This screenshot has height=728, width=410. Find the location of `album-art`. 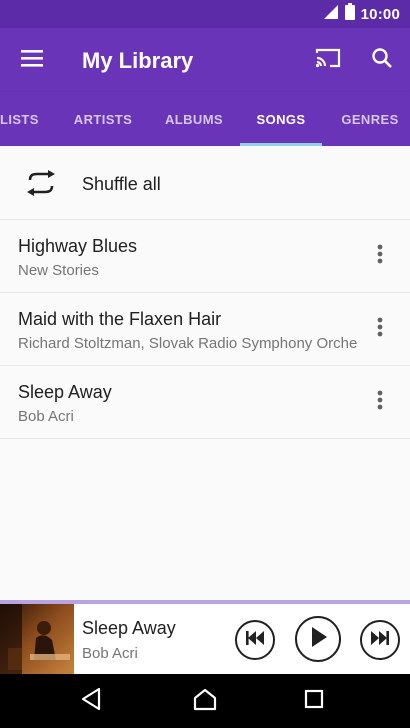

album-art is located at coordinates (37, 639).